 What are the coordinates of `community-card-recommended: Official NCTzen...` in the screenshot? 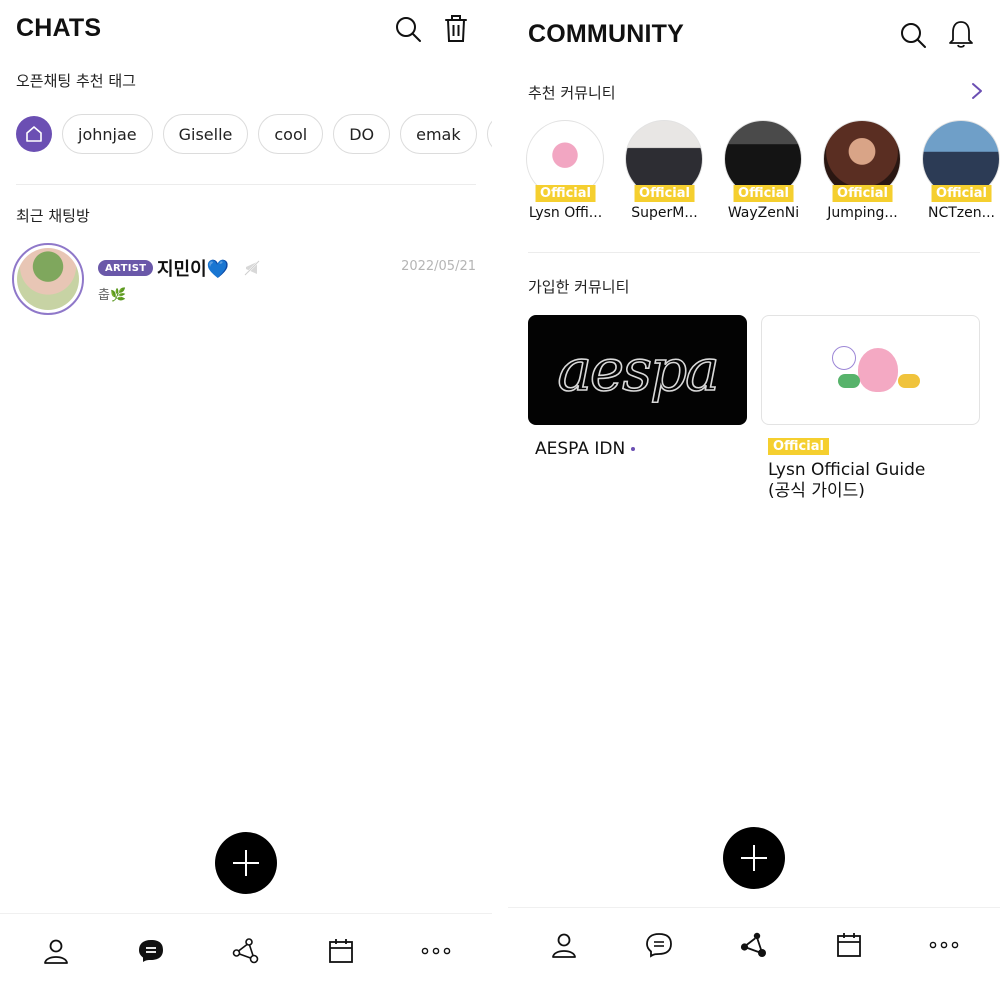 It's located at (961, 175).